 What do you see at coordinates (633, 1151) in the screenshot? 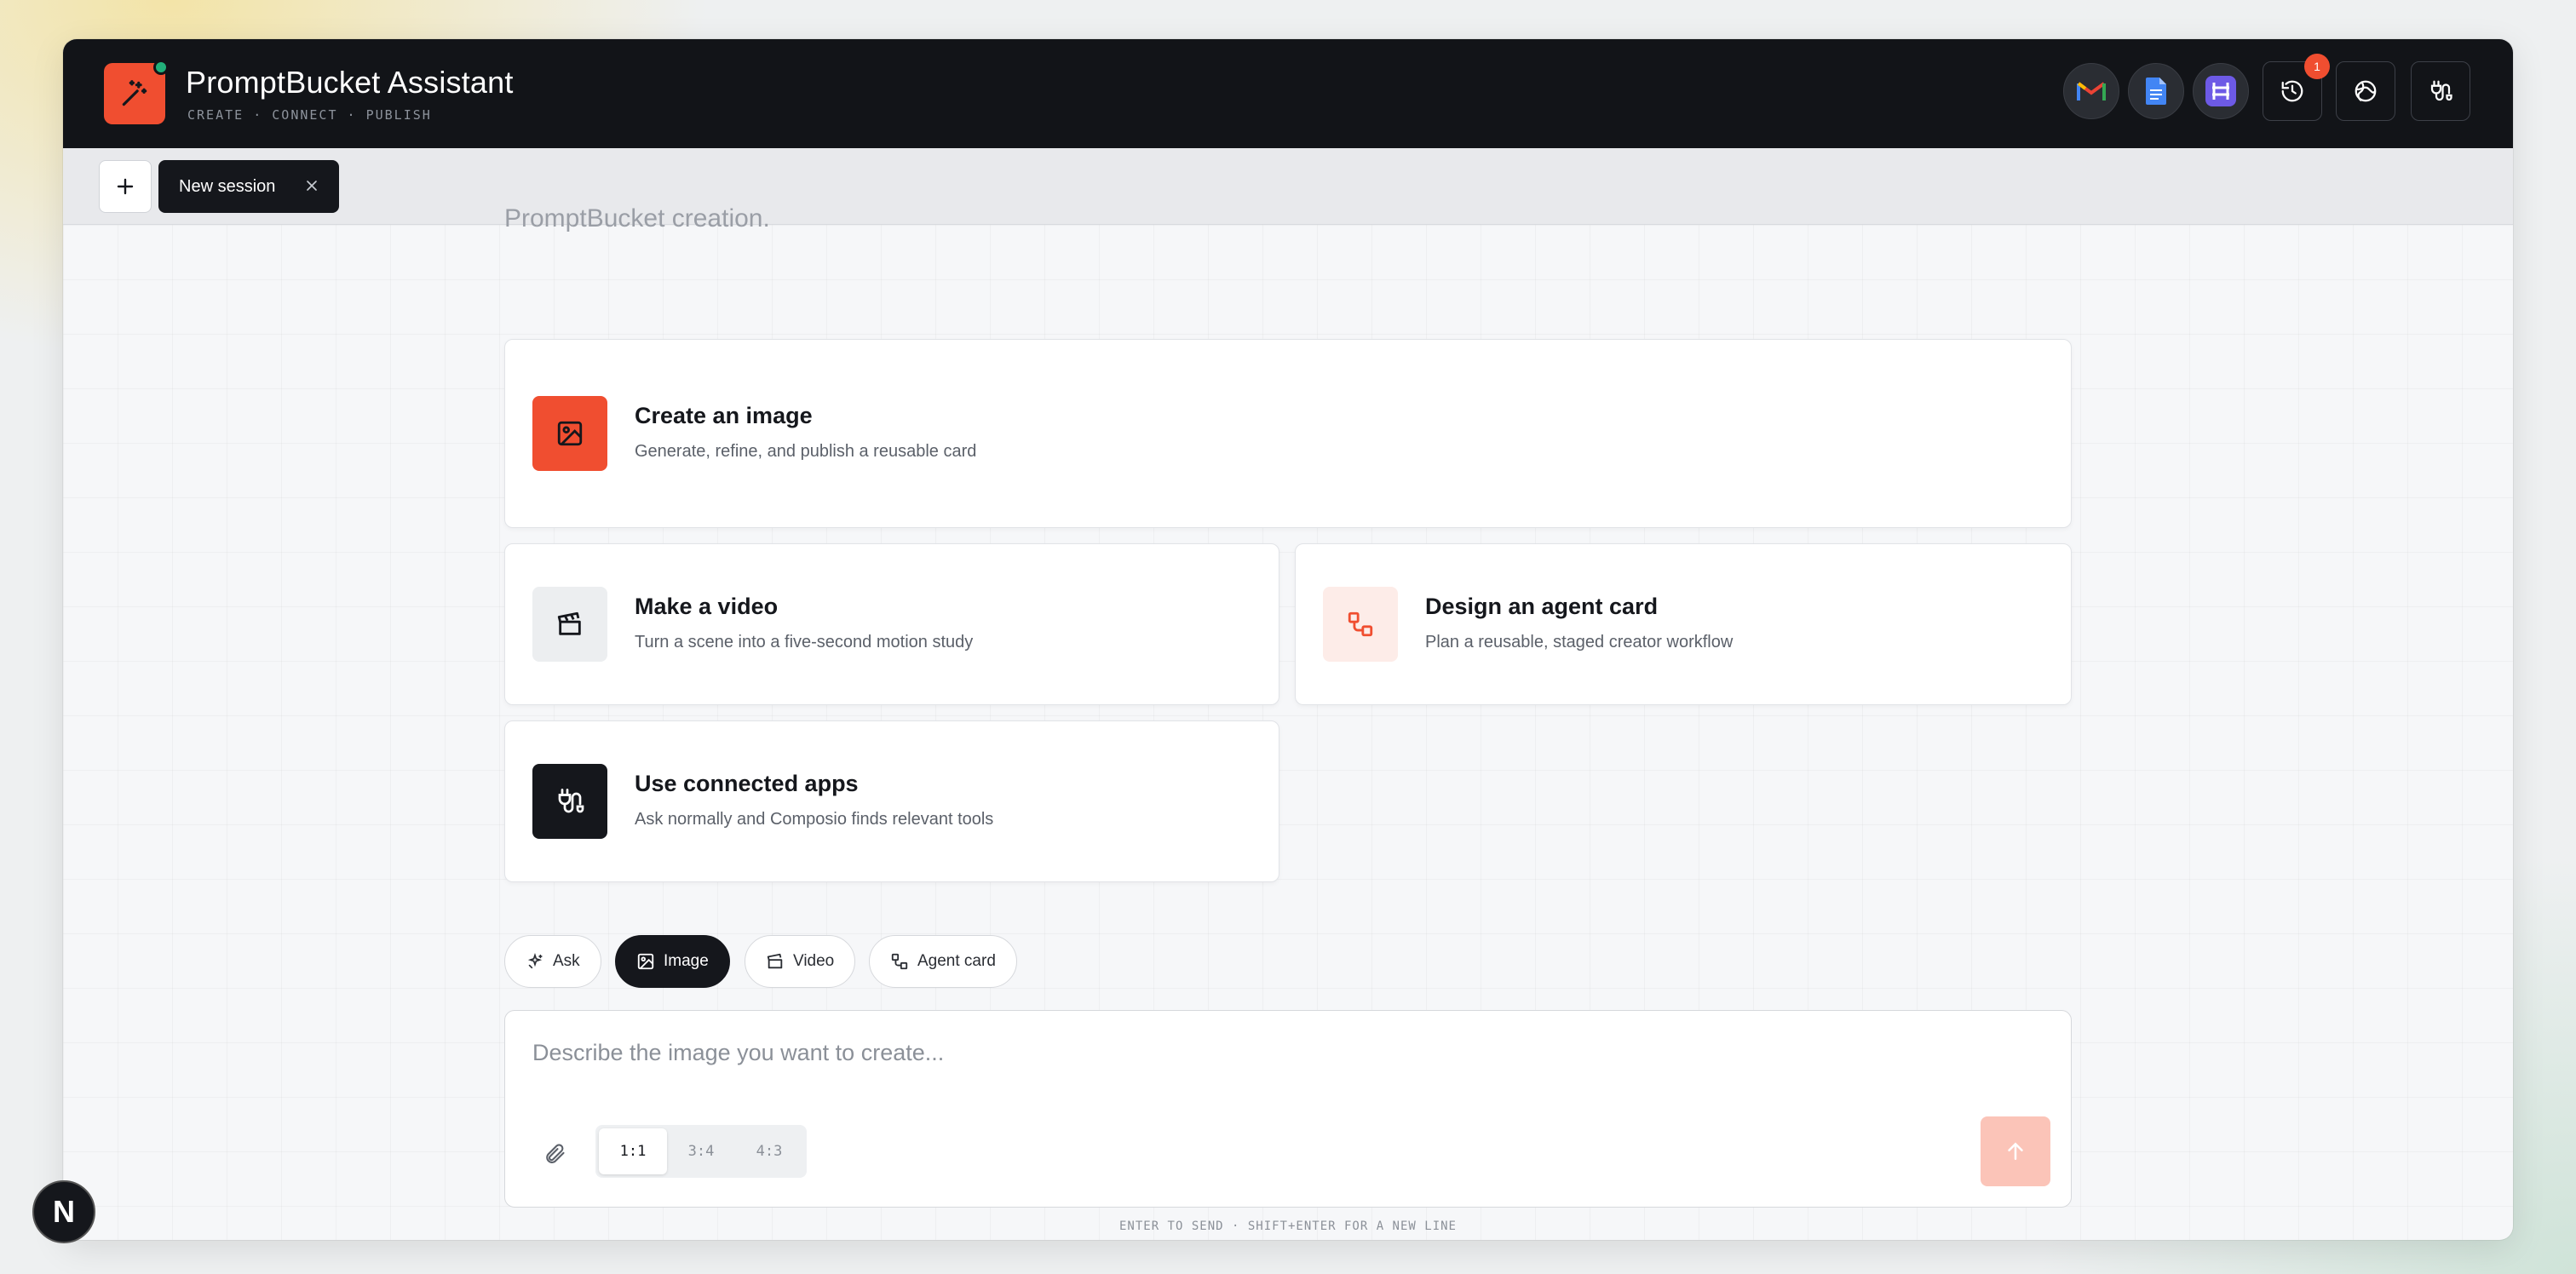
I see `ratio-option-1-1: 1:1` at bounding box center [633, 1151].